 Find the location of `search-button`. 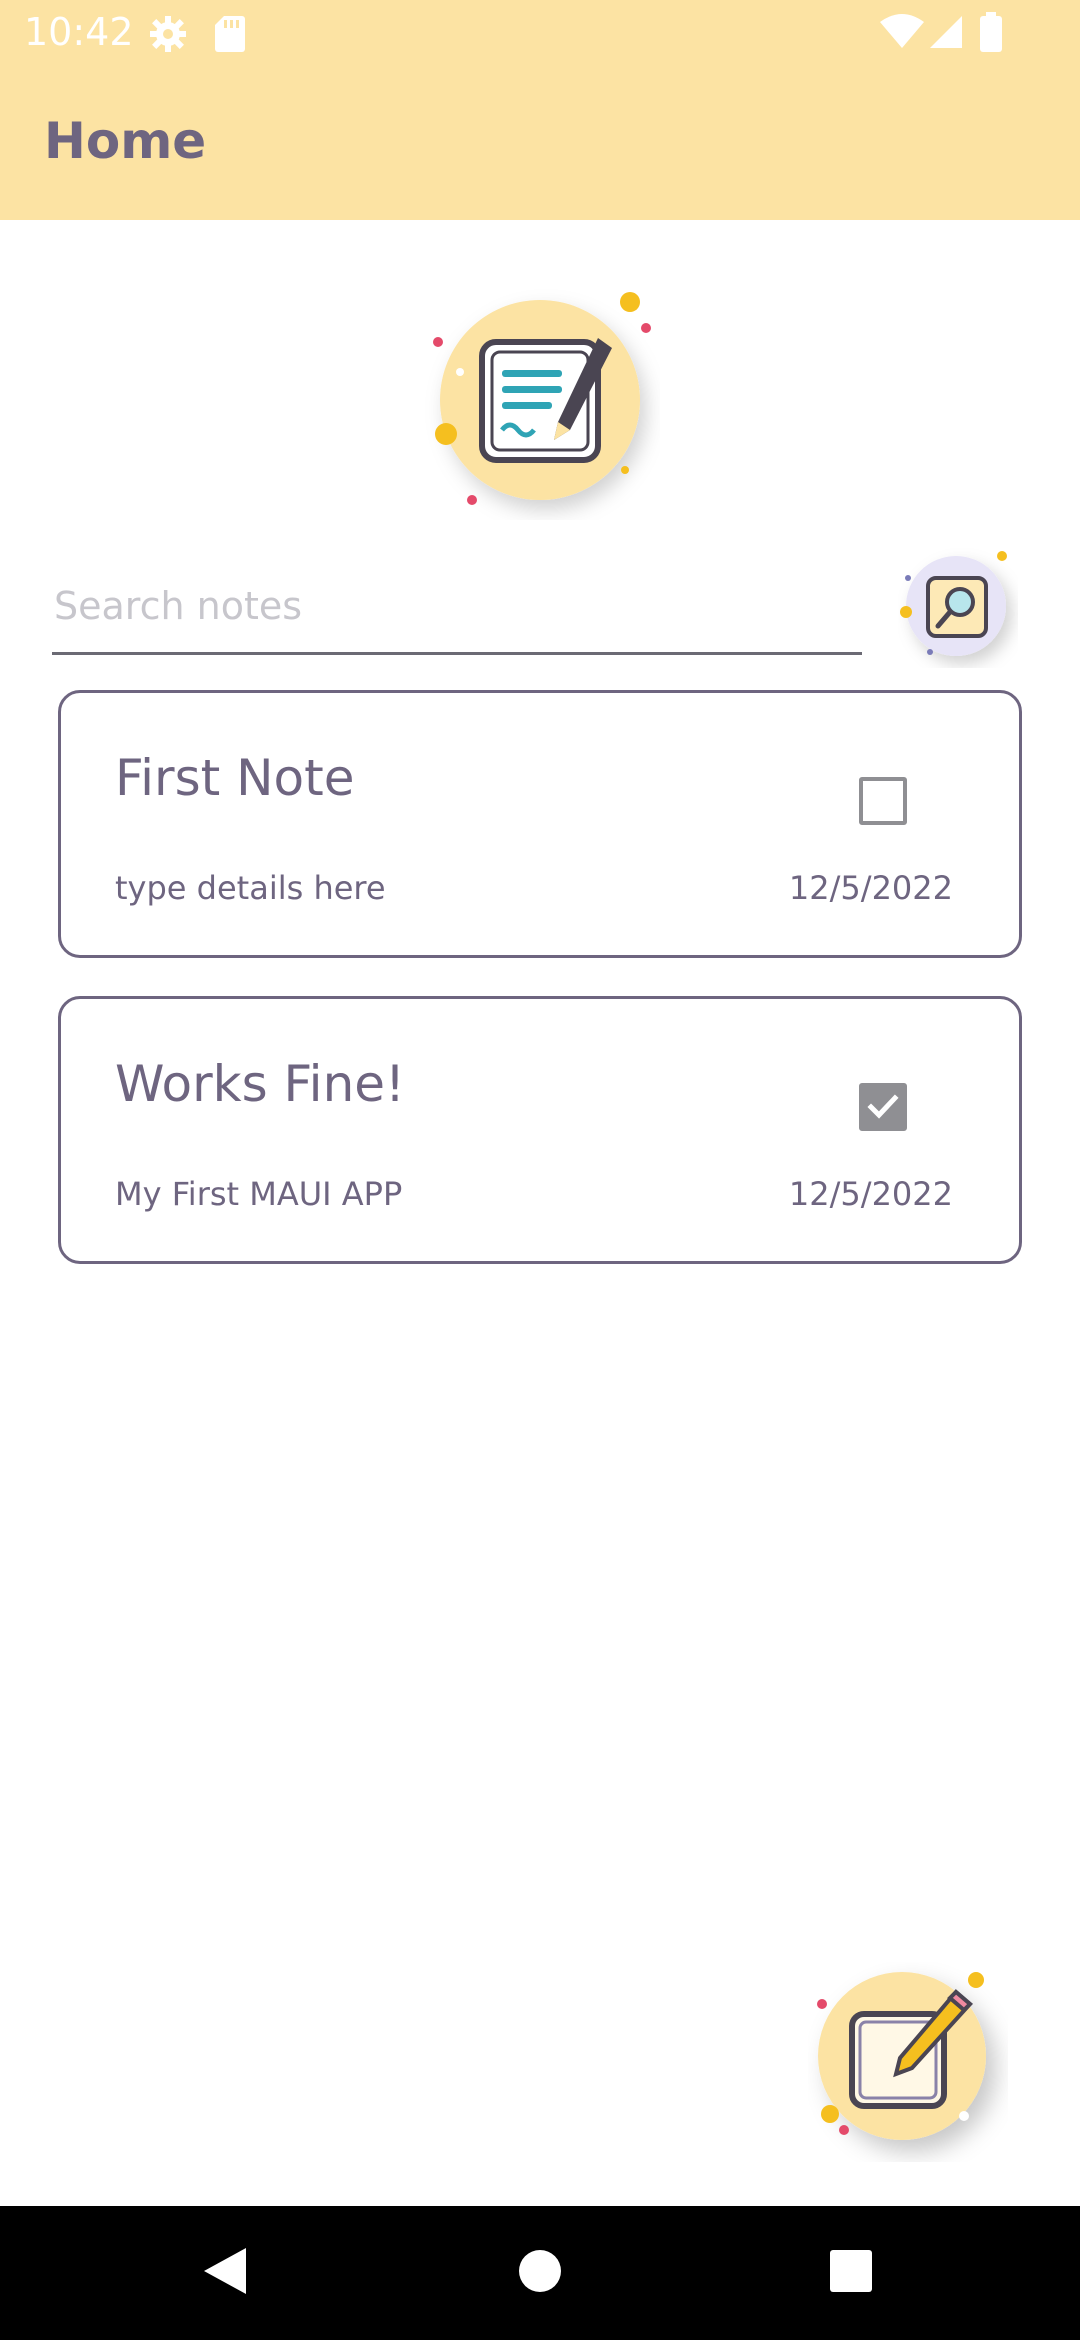

search-button is located at coordinates (958, 608).